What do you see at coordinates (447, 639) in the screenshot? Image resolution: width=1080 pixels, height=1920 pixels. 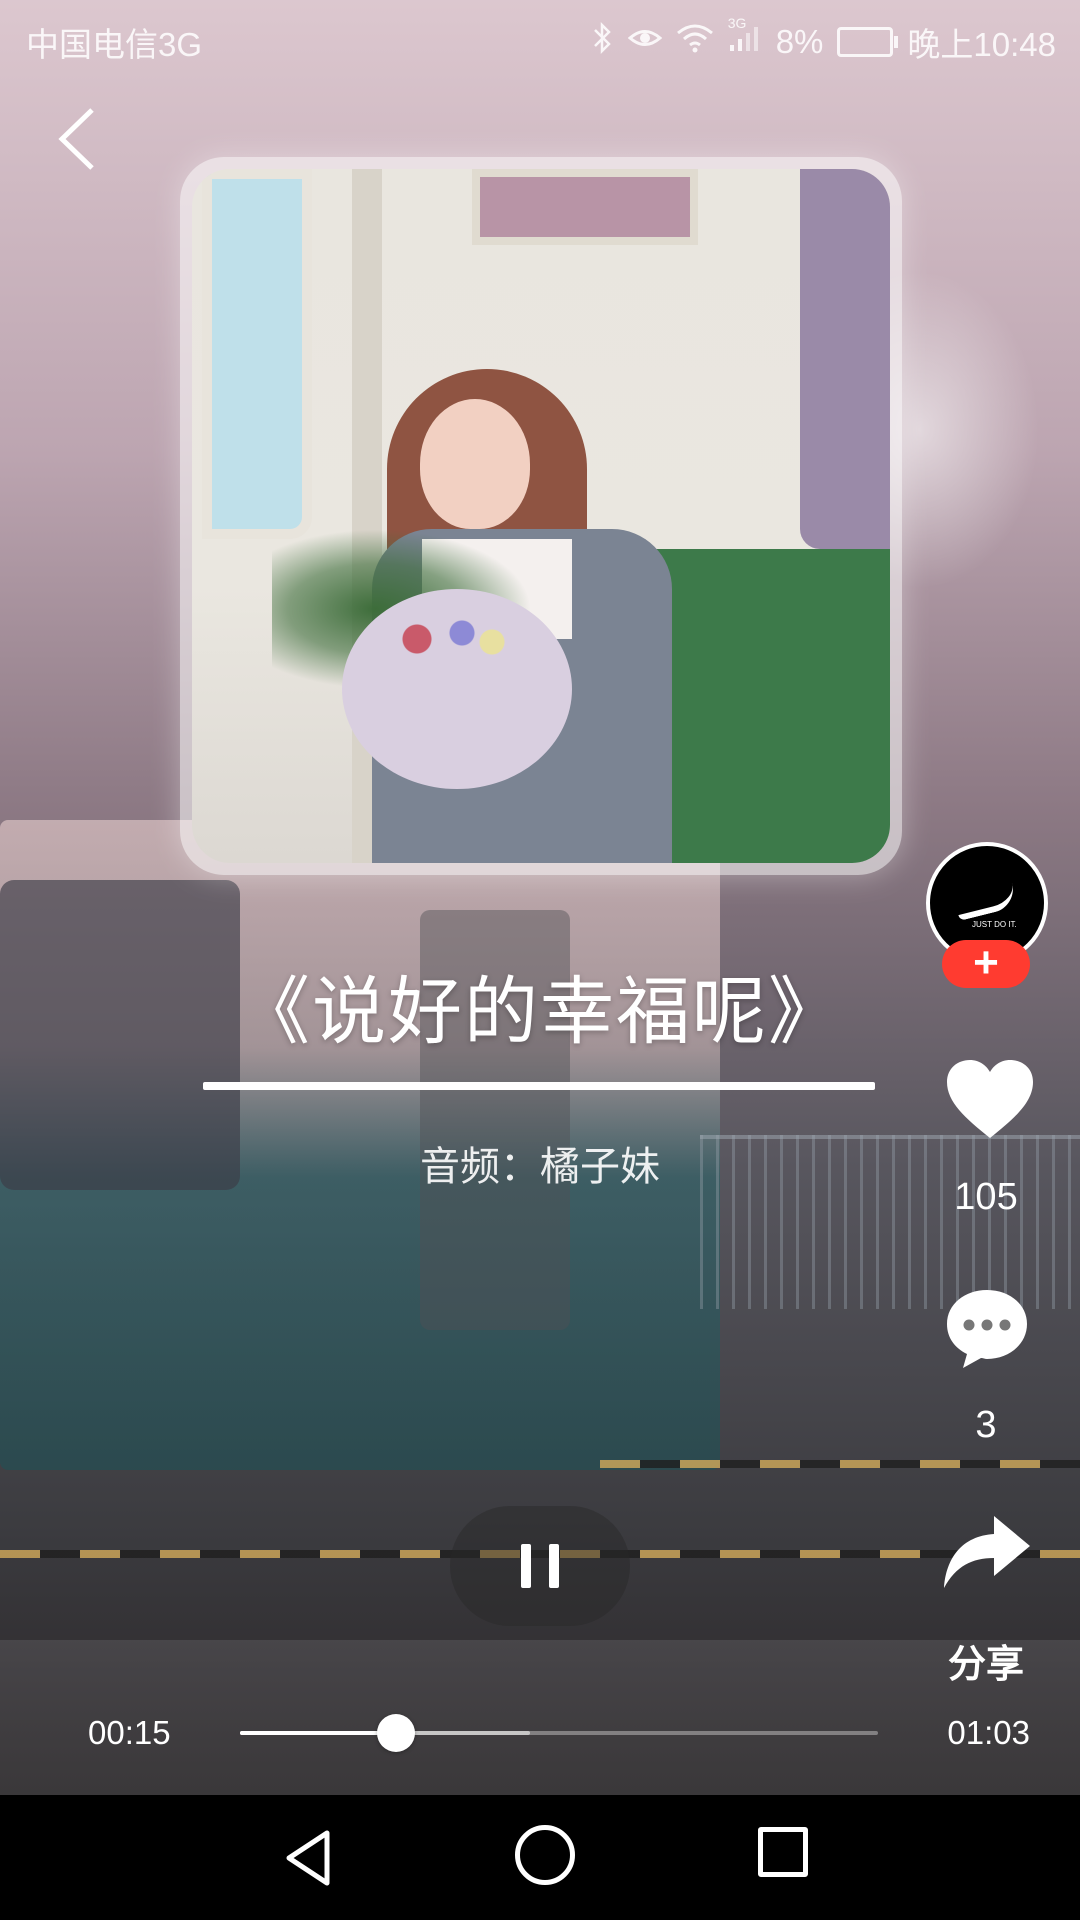 I see `album-art-flowers` at bounding box center [447, 639].